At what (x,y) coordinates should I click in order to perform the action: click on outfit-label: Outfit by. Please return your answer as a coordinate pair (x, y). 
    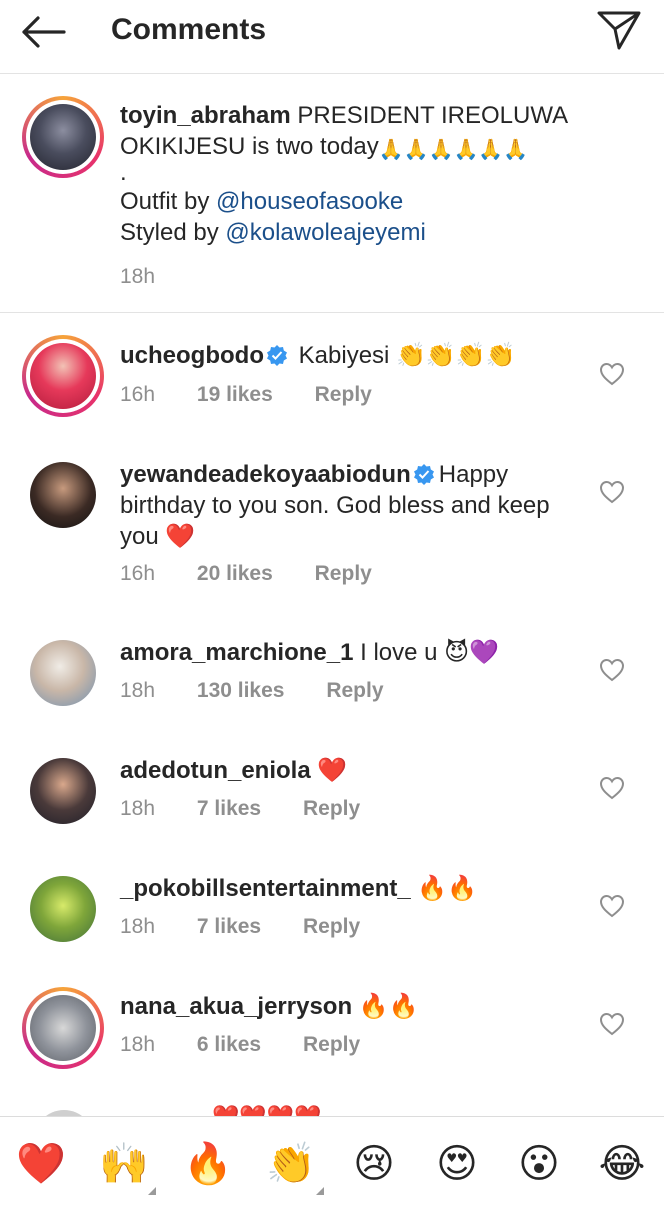
    Looking at the image, I should click on (168, 201).